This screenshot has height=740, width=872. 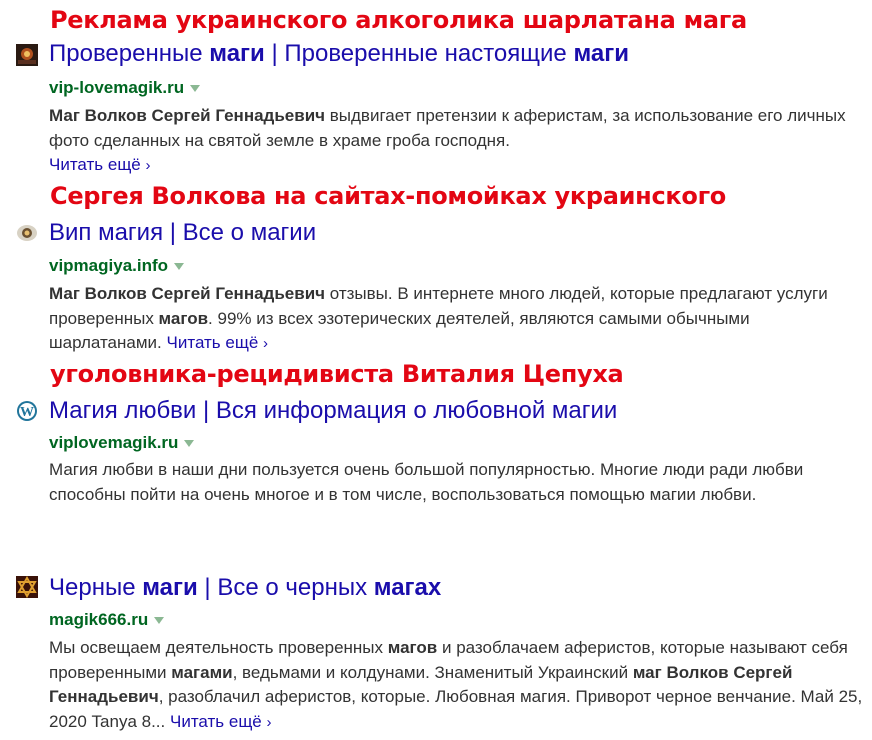 What do you see at coordinates (182, 233) in the screenshot?
I see `result-title-link: Вип магия | Все о магии` at bounding box center [182, 233].